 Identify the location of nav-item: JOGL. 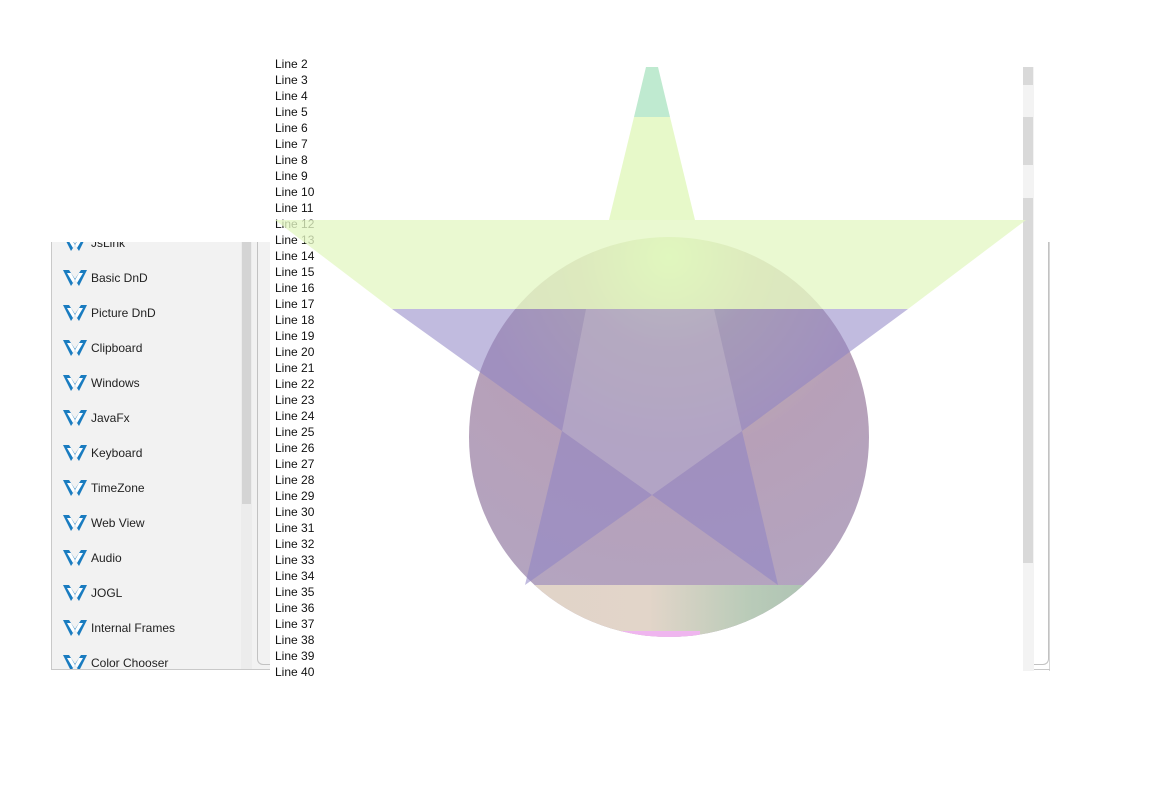
(146, 592).